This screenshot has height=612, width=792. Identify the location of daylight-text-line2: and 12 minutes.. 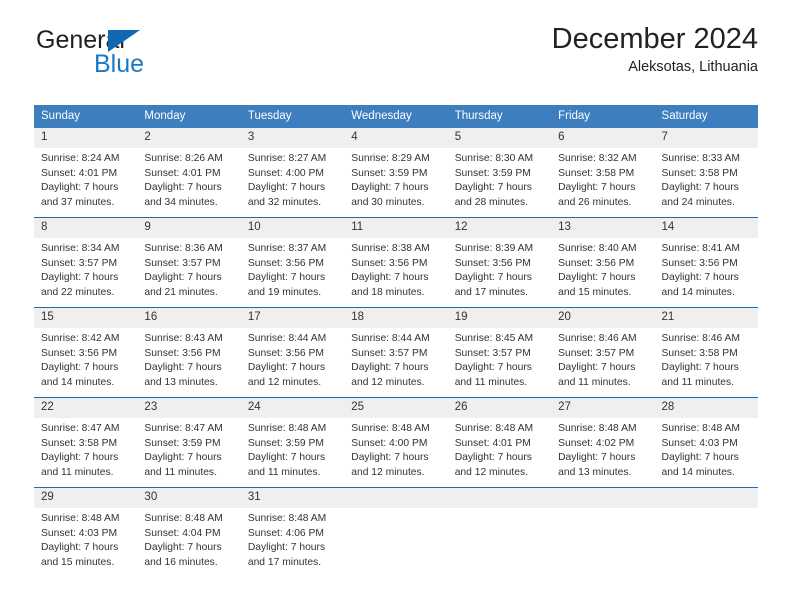
(284, 382).